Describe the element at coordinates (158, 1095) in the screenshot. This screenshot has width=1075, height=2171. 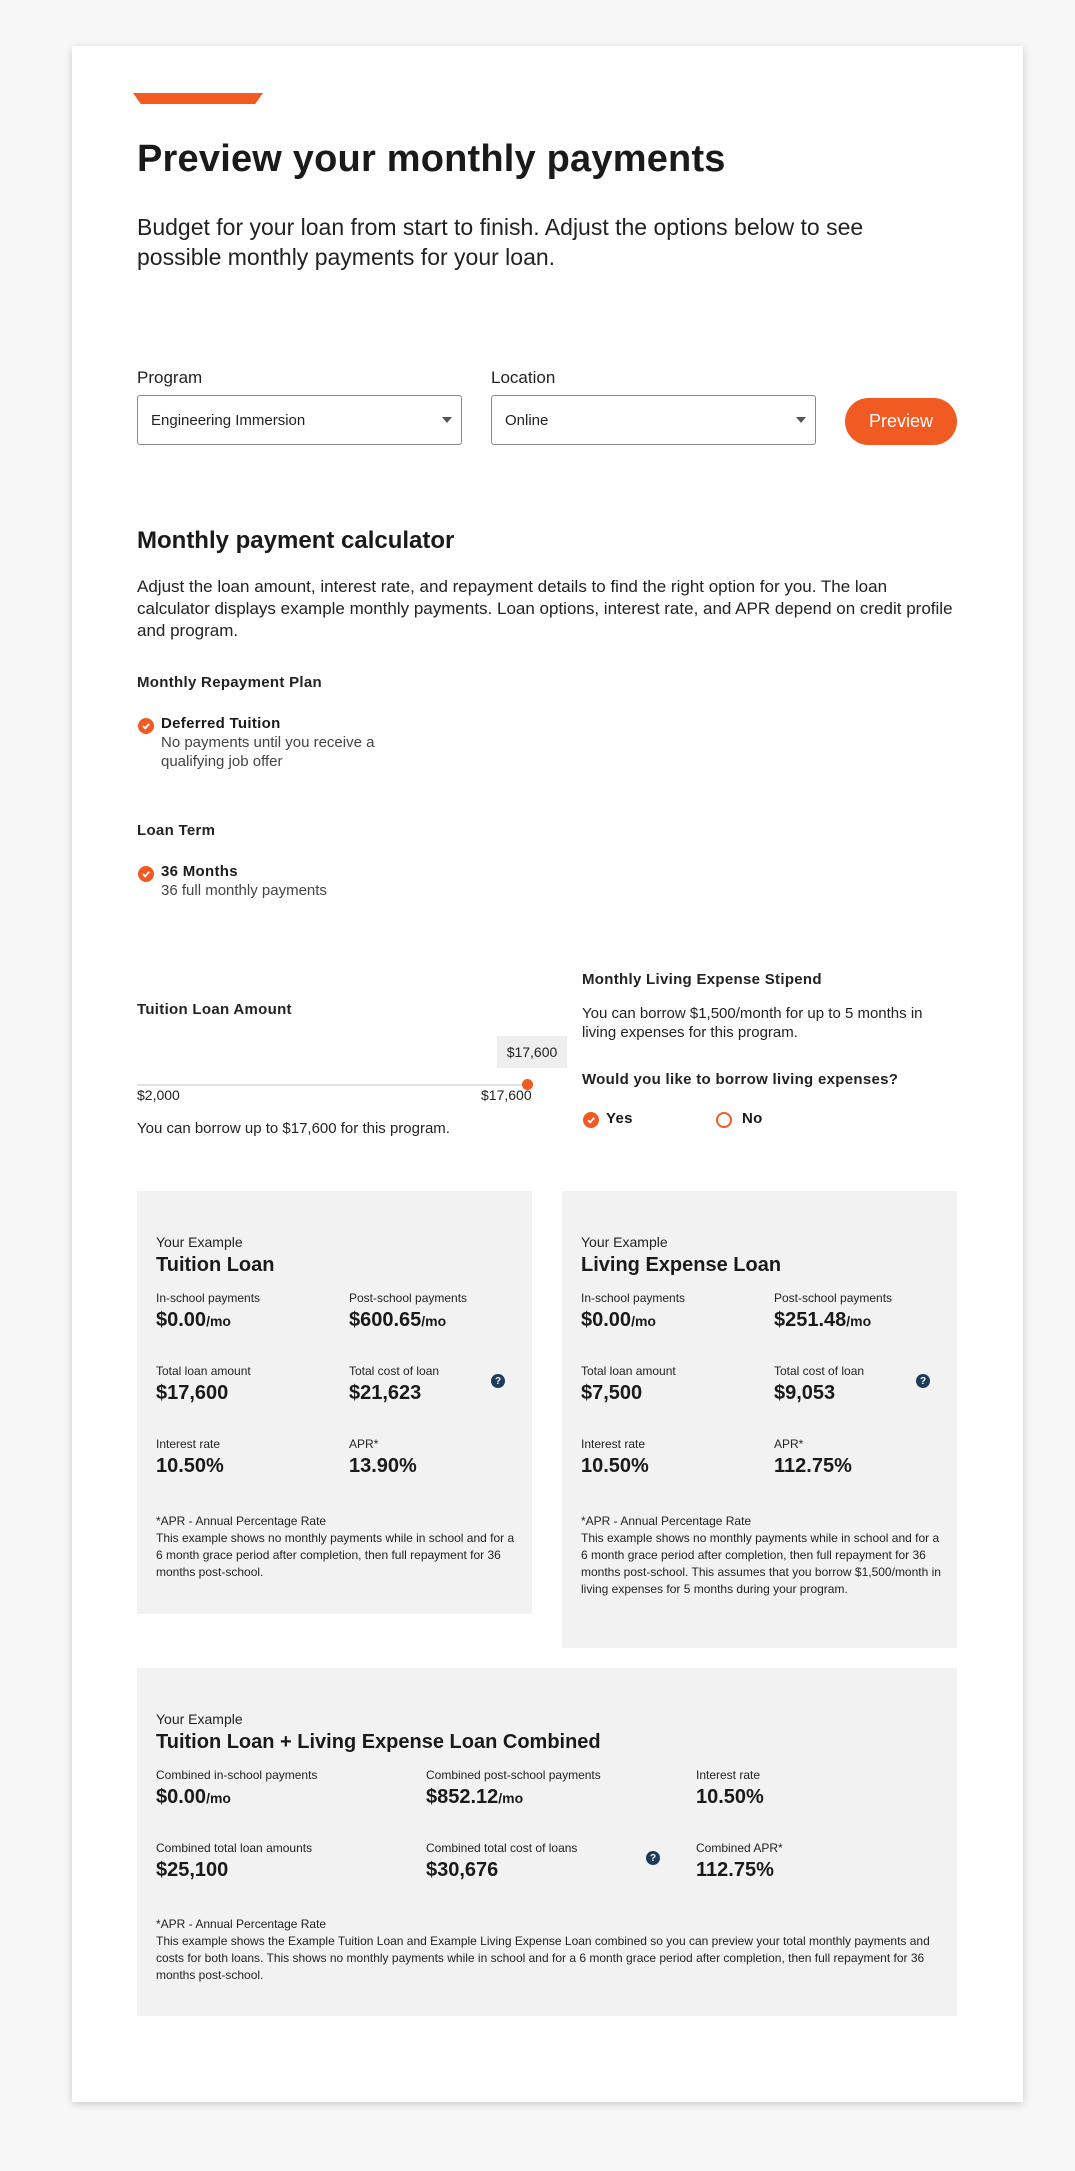
I see `slider-min-label: $2,000` at that location.